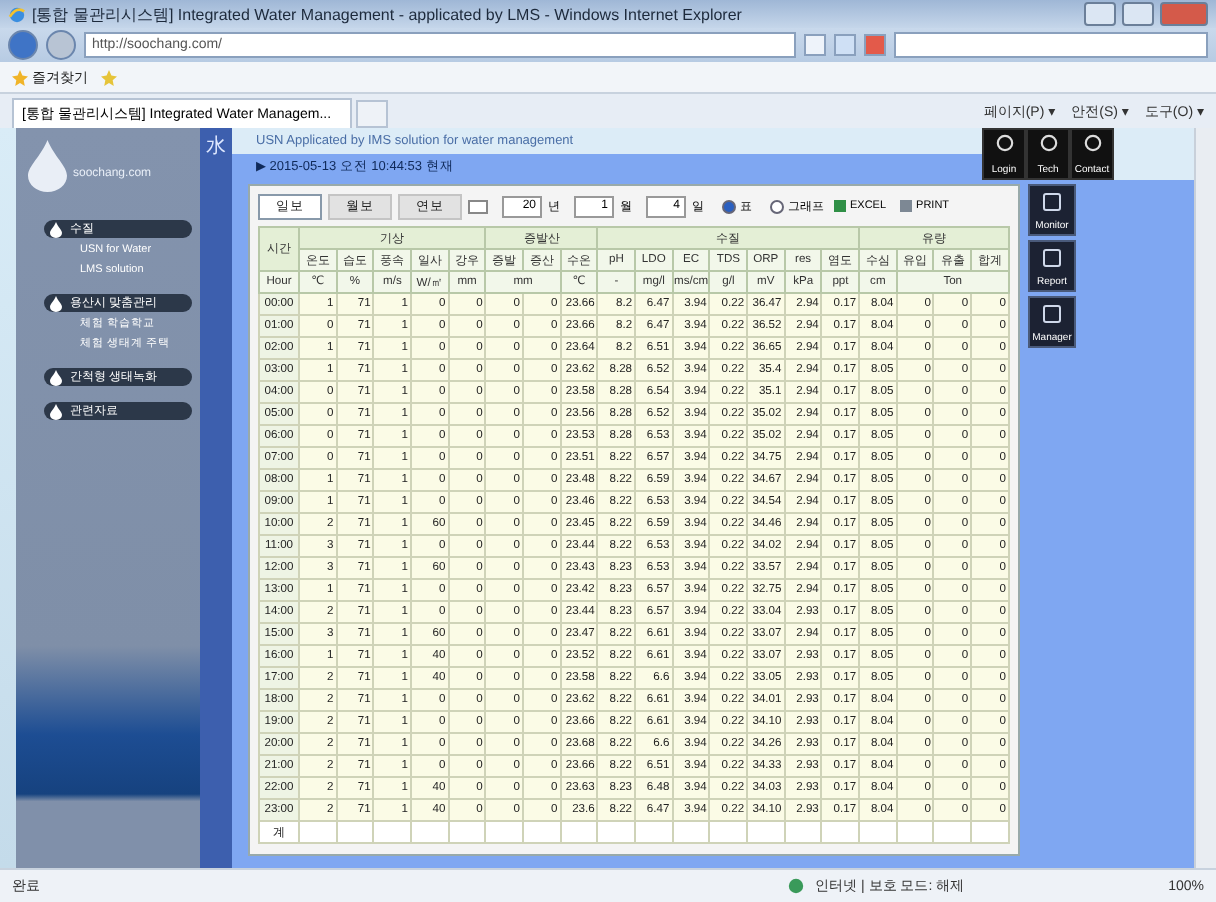 Image resolution: width=1216 pixels, height=902 pixels. What do you see at coordinates (23, 45) in the screenshot?
I see `back-button` at bounding box center [23, 45].